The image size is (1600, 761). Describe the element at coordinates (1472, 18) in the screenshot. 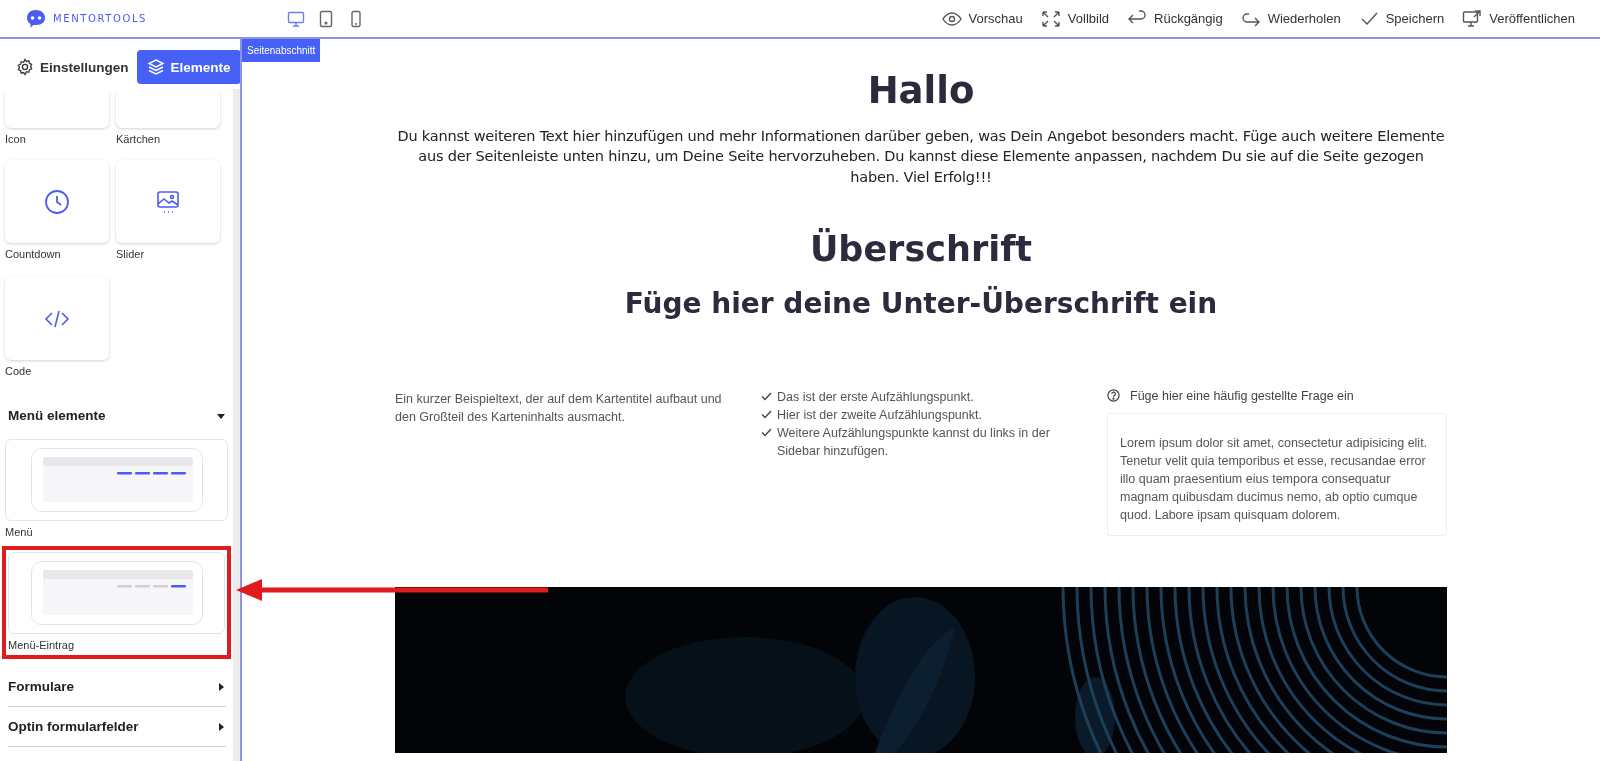

I see `monitor-icon` at that location.